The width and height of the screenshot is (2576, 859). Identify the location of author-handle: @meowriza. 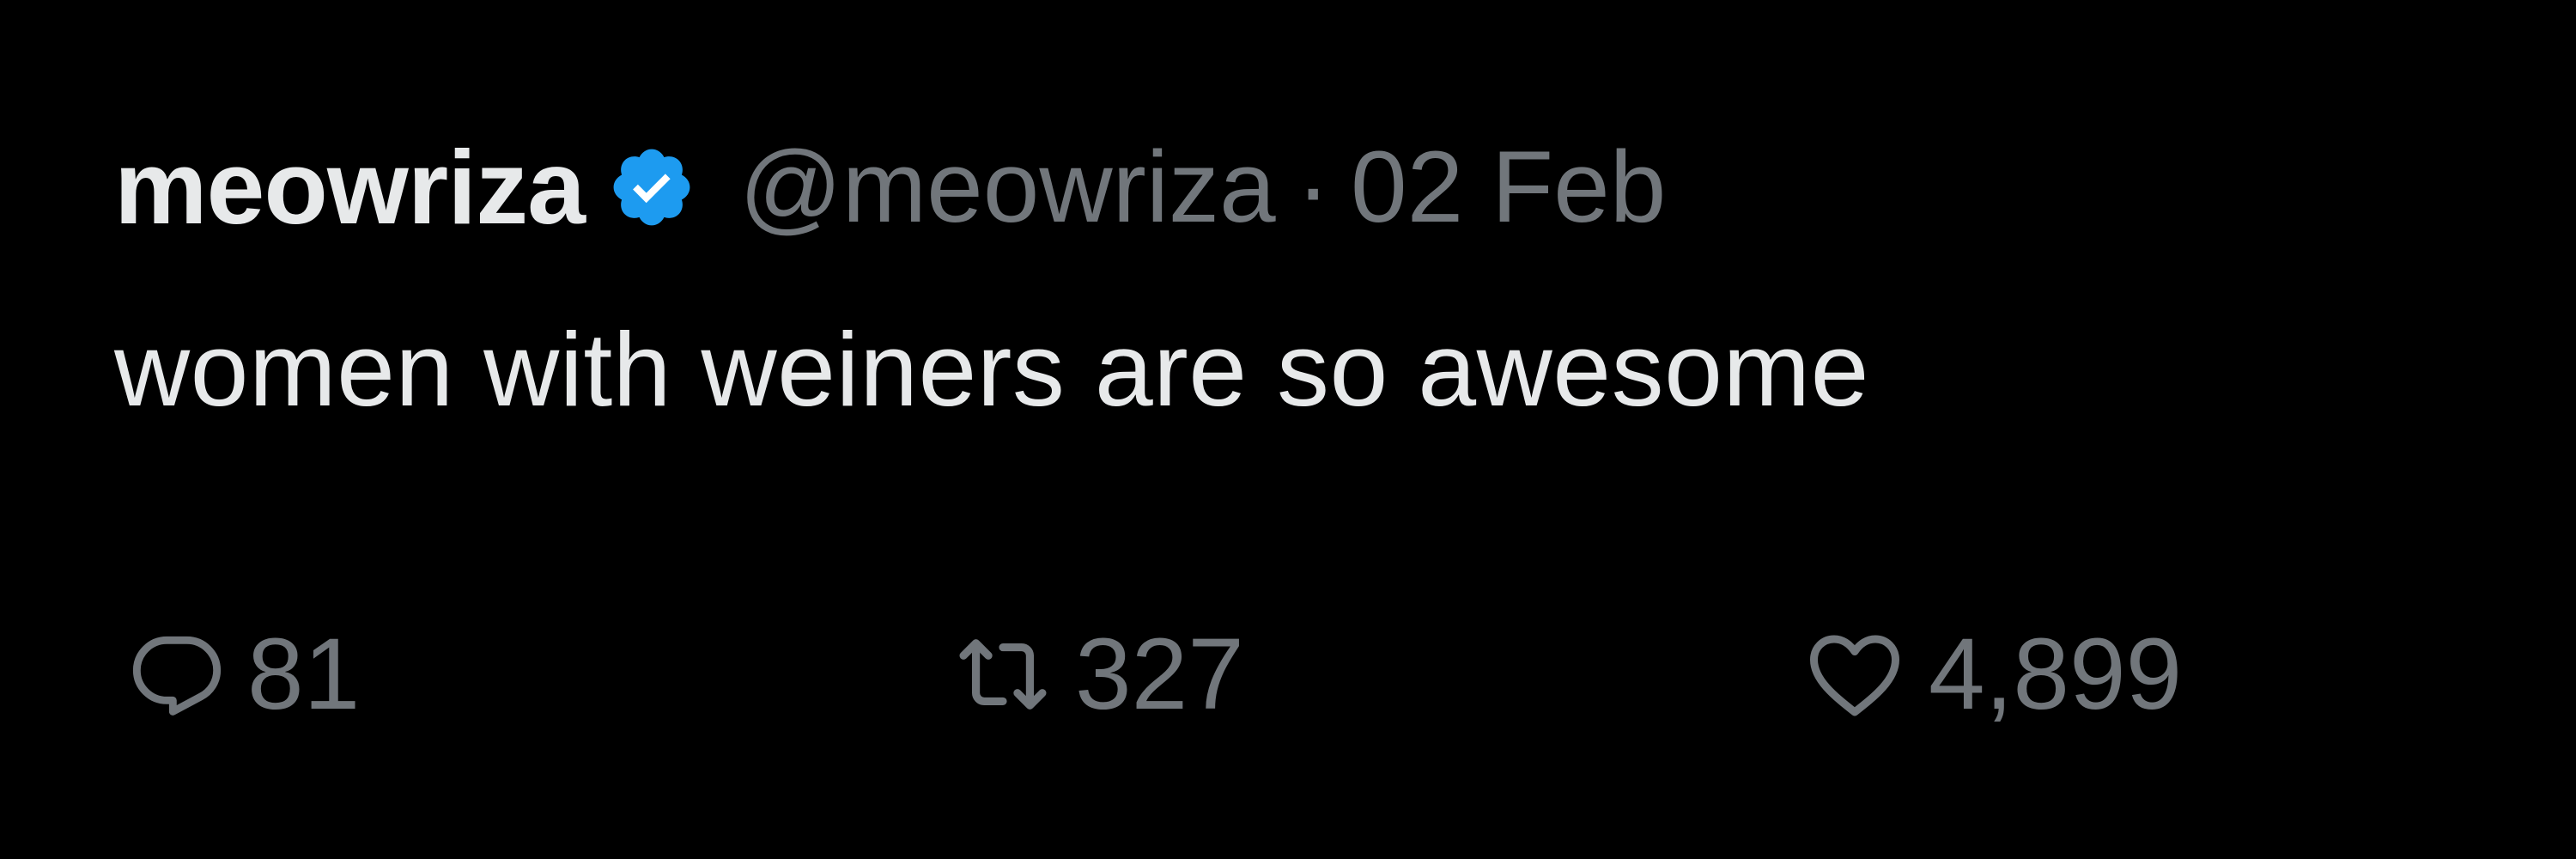
(1007, 188).